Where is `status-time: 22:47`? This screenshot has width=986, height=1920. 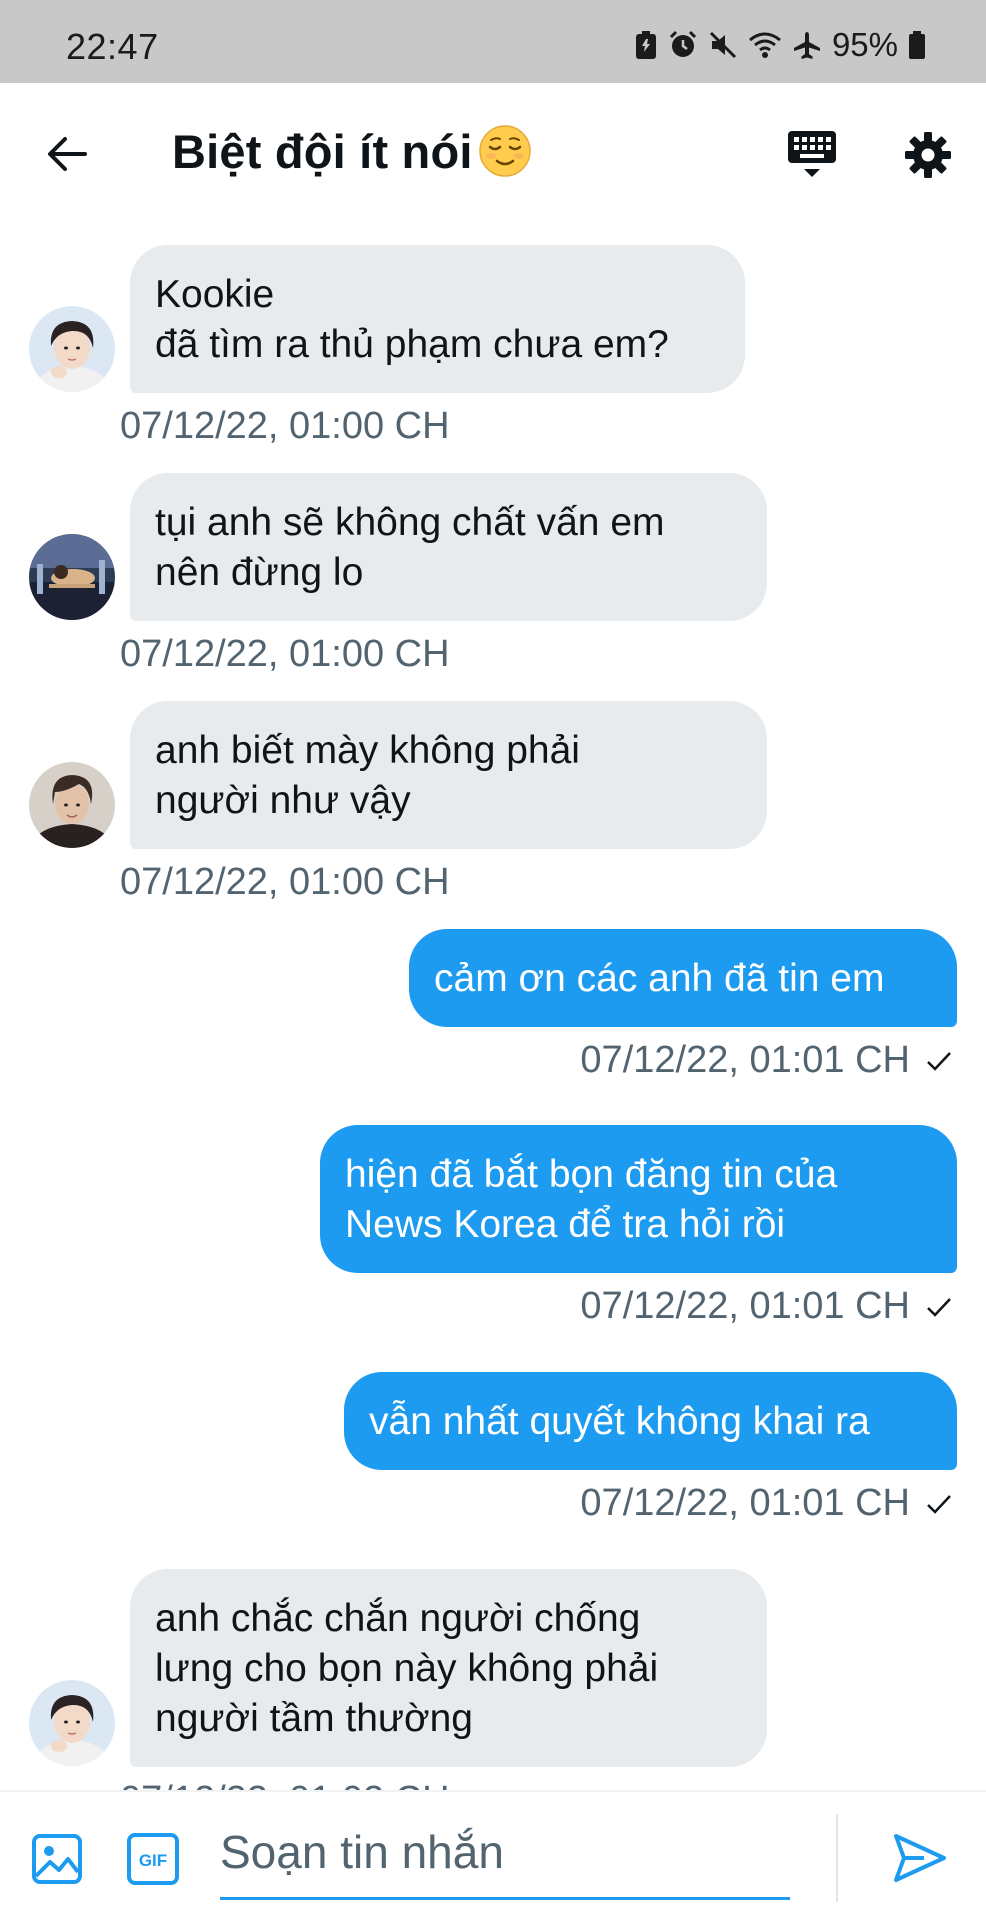
status-time: 22:47 is located at coordinates (112, 46).